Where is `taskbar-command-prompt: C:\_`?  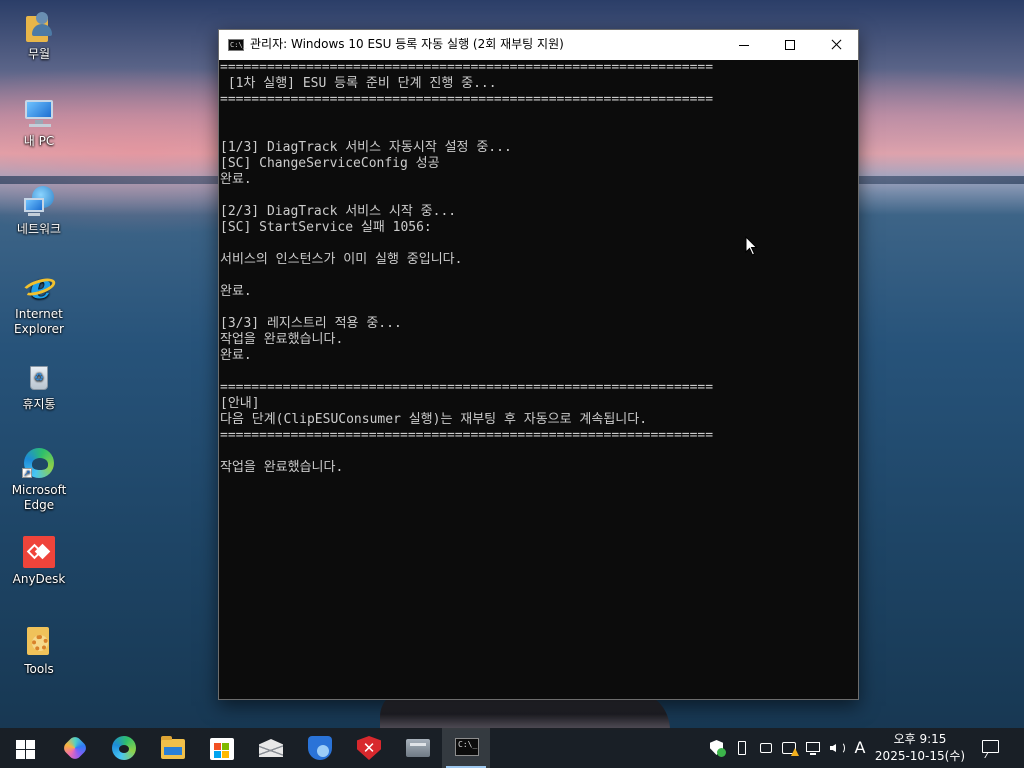
taskbar-command-prompt: C:\_ is located at coordinates (466, 748).